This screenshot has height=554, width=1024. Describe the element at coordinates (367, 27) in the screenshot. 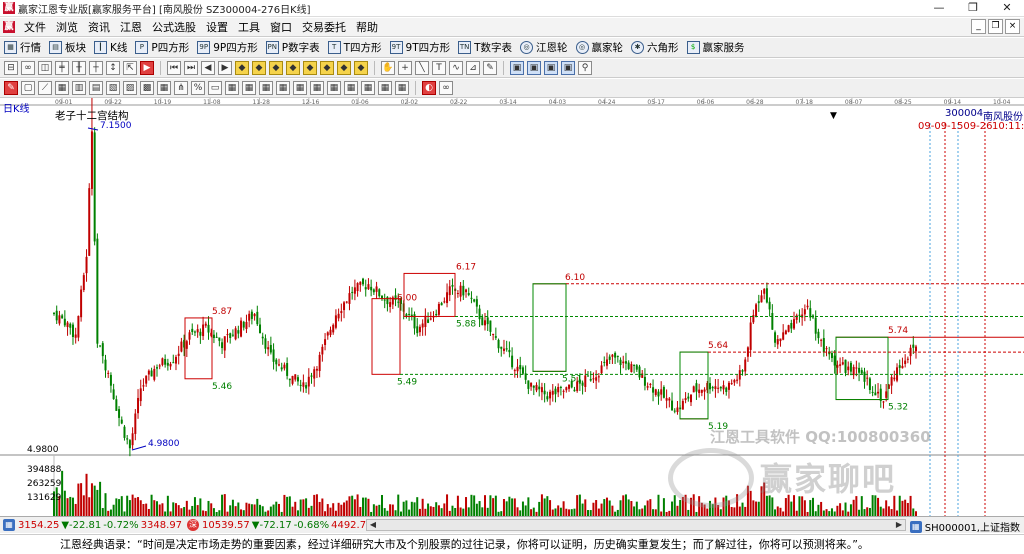

I see `menu-help: 帮助` at that location.